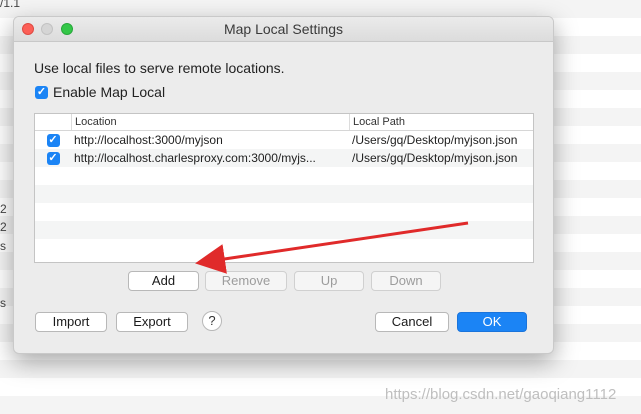 This screenshot has height=414, width=641. I want to click on down-button: Down, so click(406, 281).